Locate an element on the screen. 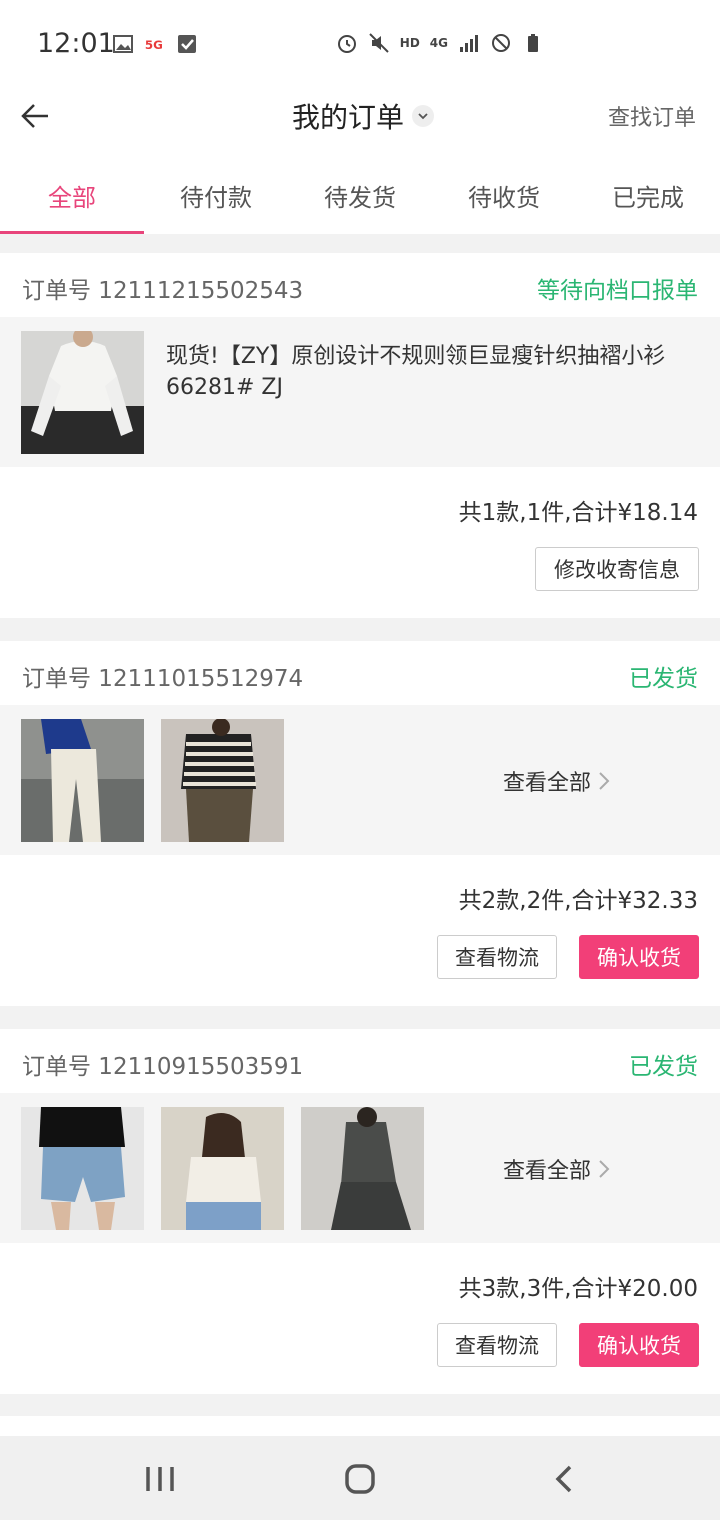 The image size is (720, 1520). hd-label: HD is located at coordinates (409, 43).